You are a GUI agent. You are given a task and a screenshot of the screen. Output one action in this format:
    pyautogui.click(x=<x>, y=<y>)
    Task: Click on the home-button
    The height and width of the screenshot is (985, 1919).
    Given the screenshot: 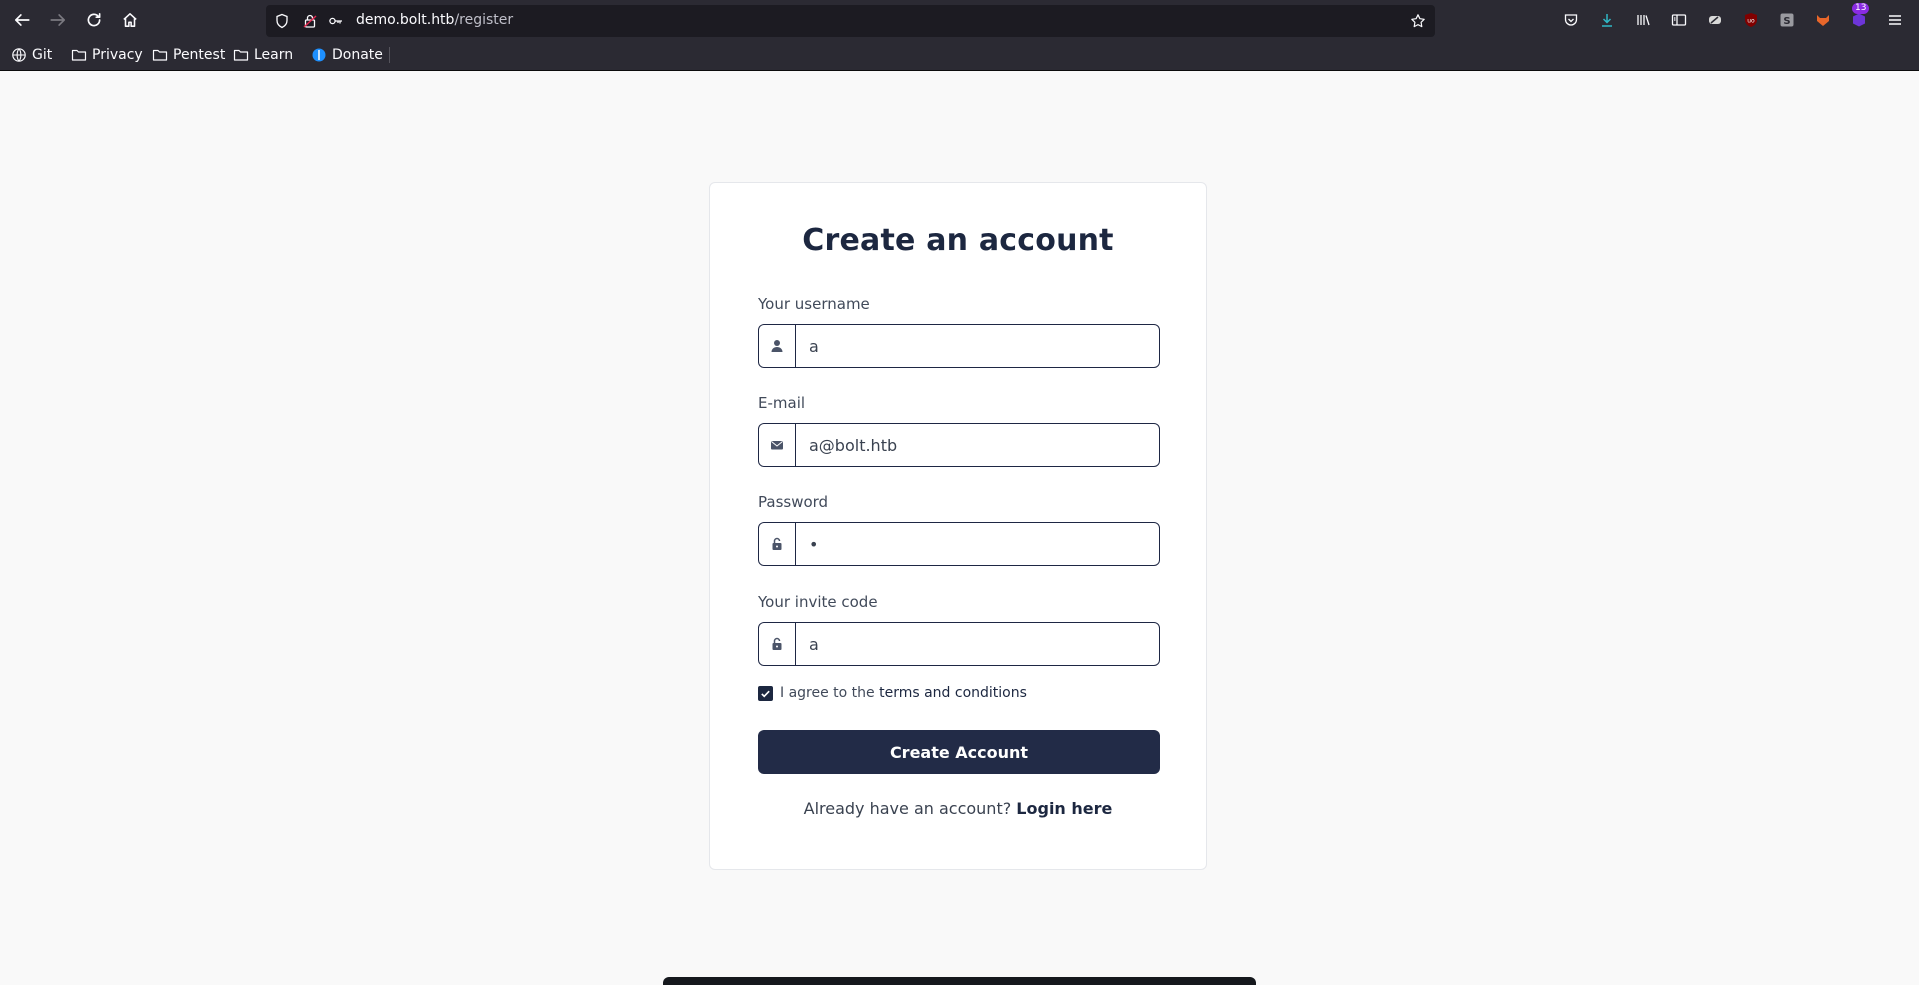 What is the action you would take?
    pyautogui.click(x=130, y=20)
    